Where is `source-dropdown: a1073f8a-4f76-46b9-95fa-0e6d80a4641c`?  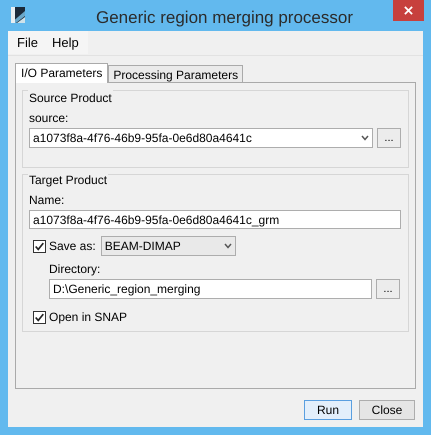 source-dropdown: a1073f8a-4f76-46b9-95fa-0e6d80a4641c is located at coordinates (201, 138).